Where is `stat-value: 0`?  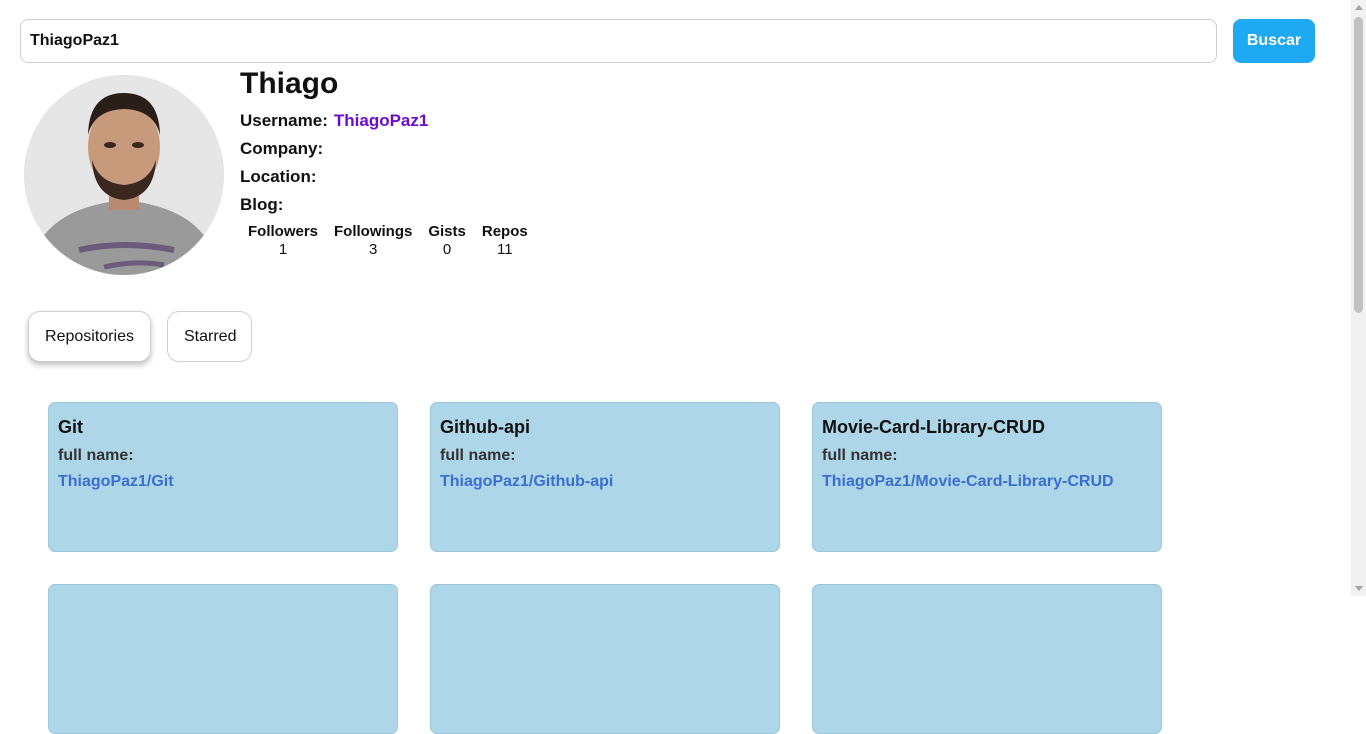 stat-value: 0 is located at coordinates (447, 249).